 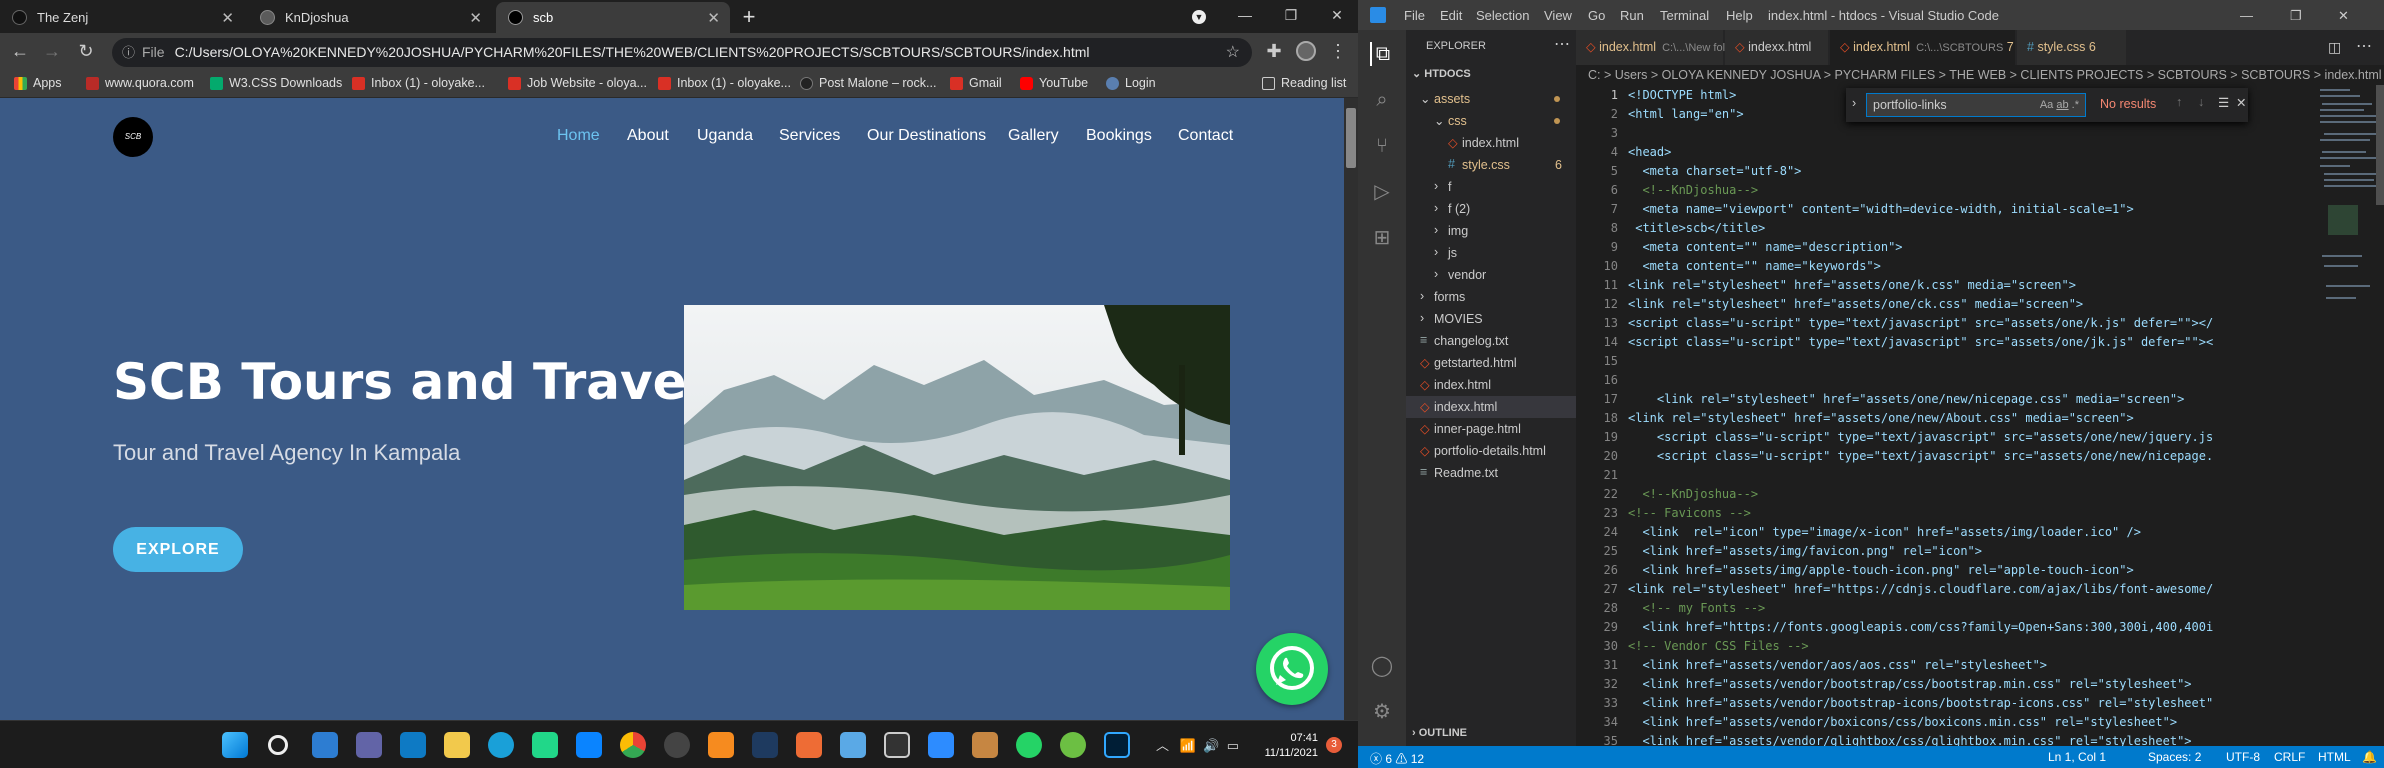 What do you see at coordinates (578, 136) in the screenshot?
I see `nav-home: Home` at bounding box center [578, 136].